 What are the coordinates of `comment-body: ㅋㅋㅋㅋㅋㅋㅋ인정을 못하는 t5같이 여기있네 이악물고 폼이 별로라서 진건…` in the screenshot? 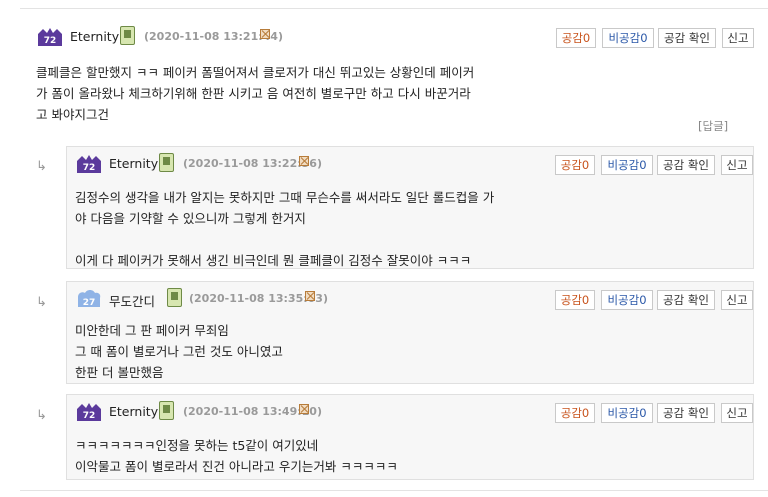 It's located at (236, 456).